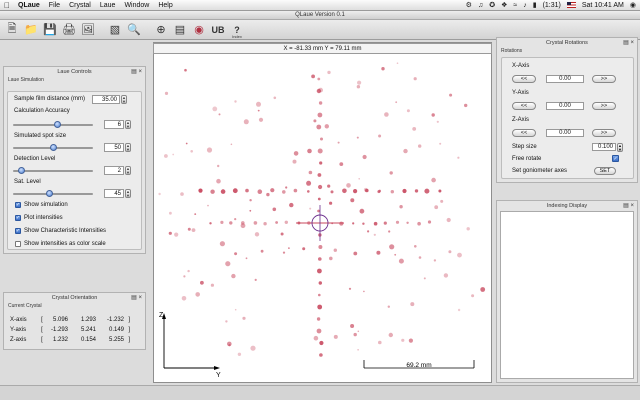  What do you see at coordinates (41, 205) in the screenshot?
I see `show-simulation-checkbox: ✓ Show simulation` at bounding box center [41, 205].